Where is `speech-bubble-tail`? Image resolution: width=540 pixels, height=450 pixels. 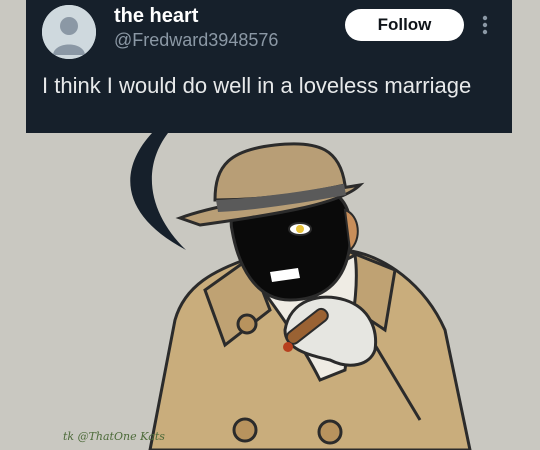 speech-bubble-tail is located at coordinates (158, 191).